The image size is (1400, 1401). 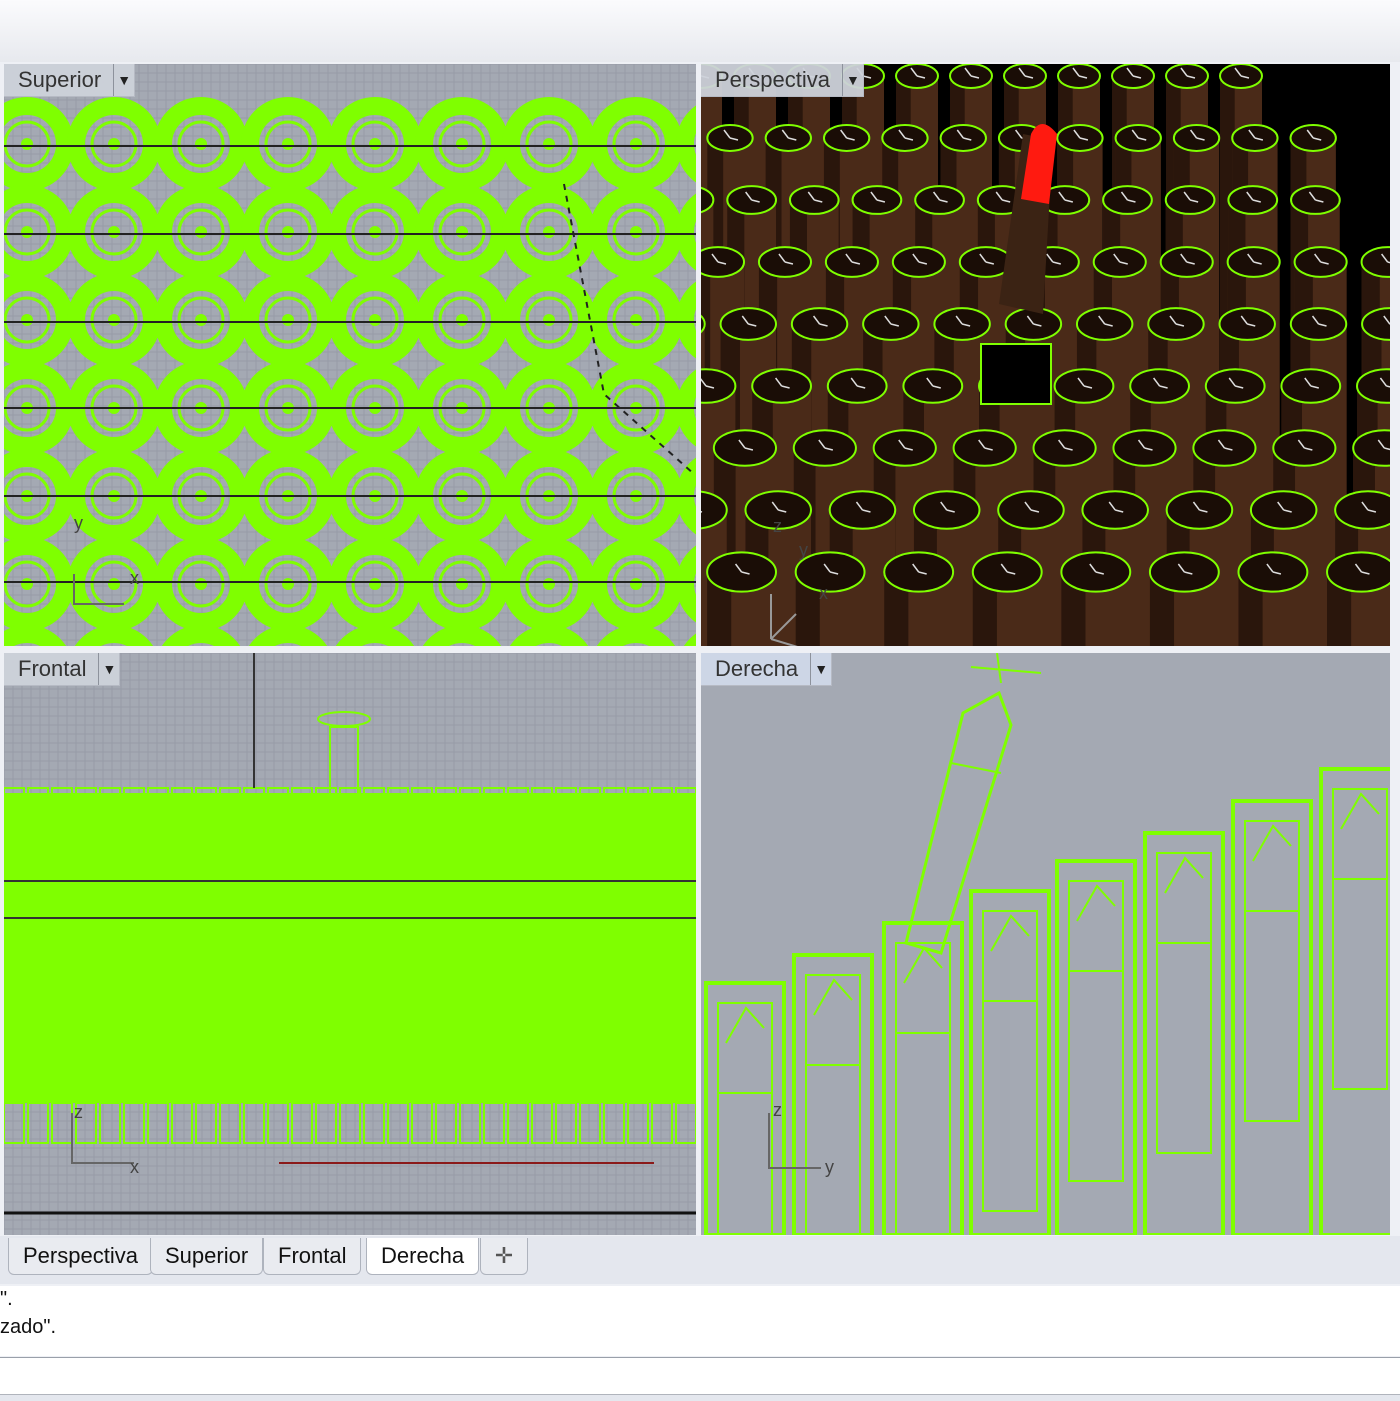 I want to click on viewport-title-right: Derecha ▼, so click(x=767, y=669).